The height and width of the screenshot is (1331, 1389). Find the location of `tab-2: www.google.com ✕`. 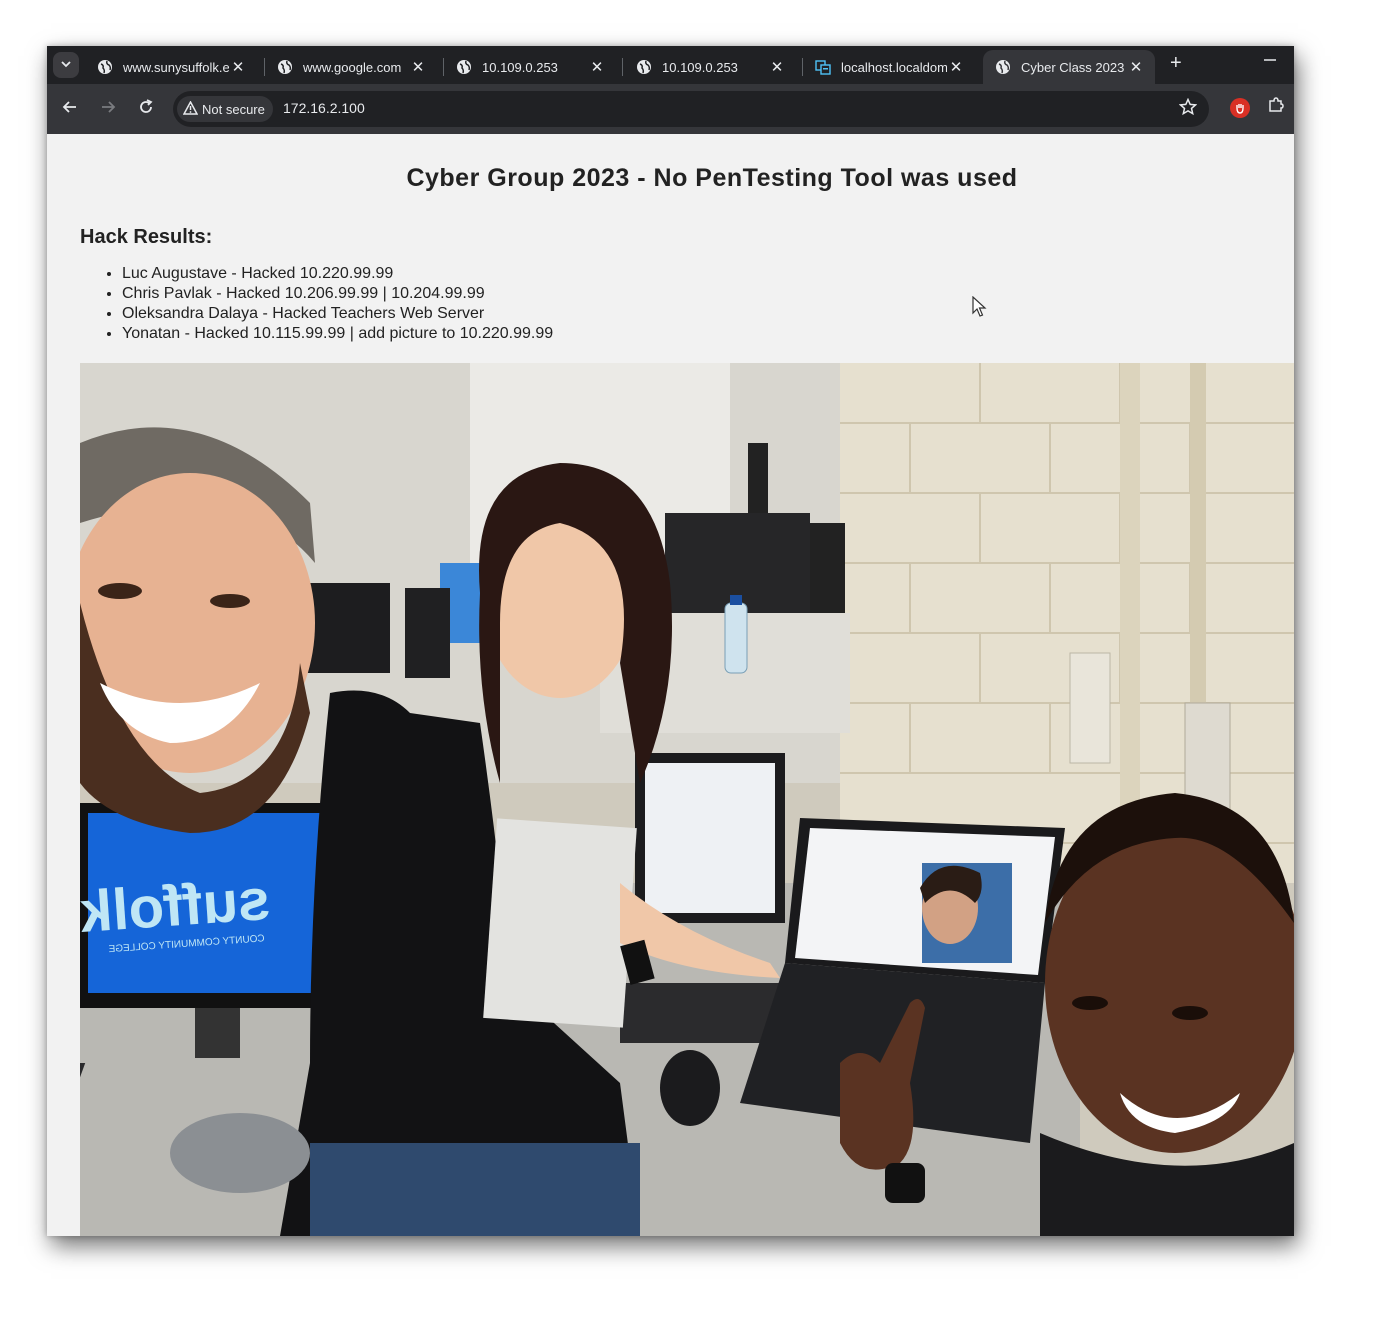

tab-2: www.google.com ✕ is located at coordinates (351, 67).